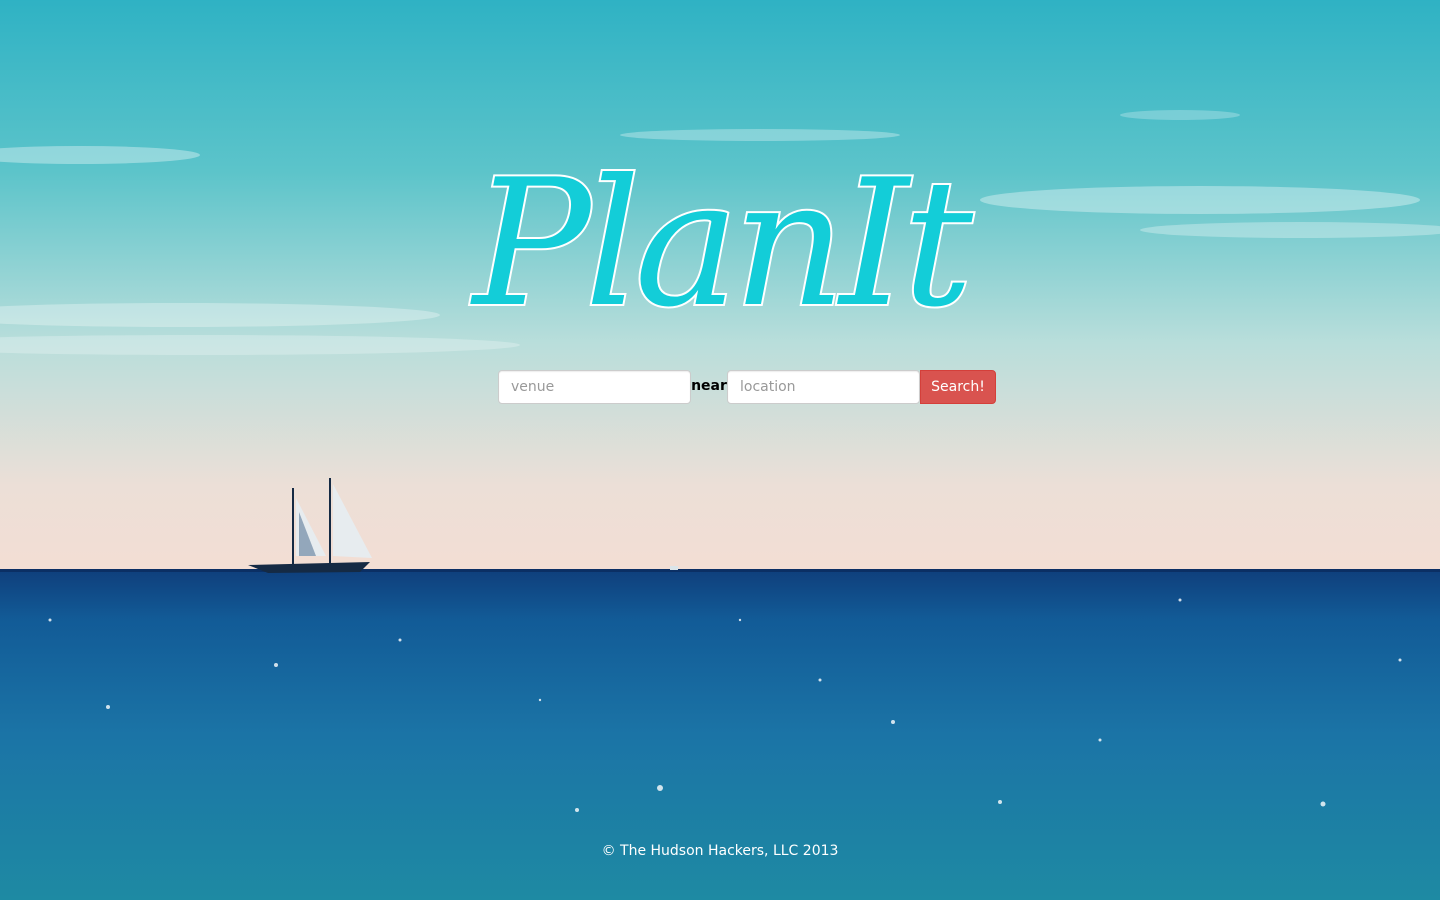  Describe the element at coordinates (823, 387) in the screenshot. I see `location-input` at that location.